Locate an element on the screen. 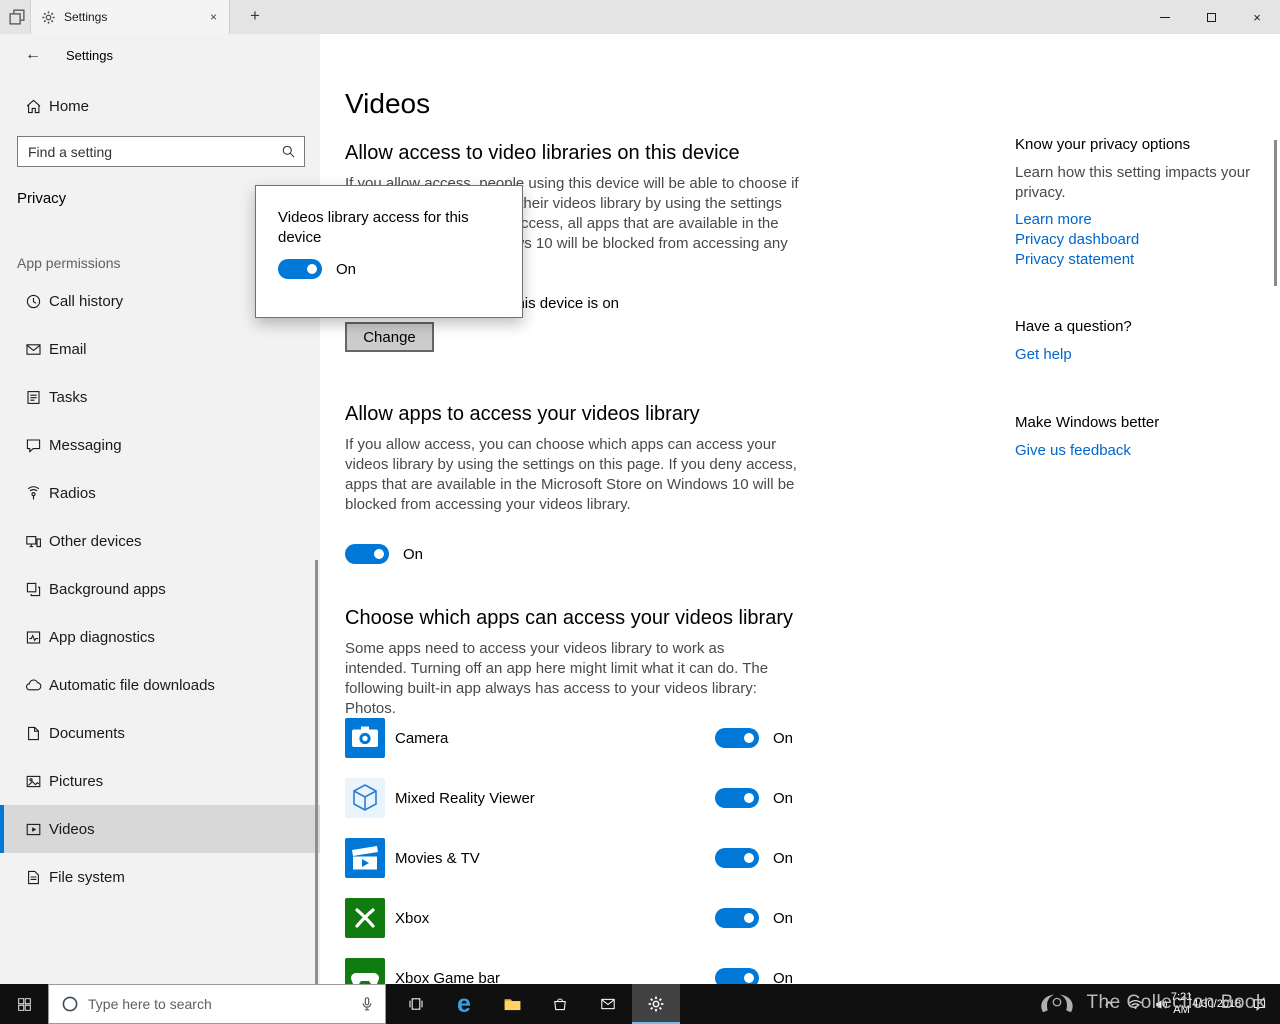 This screenshot has height=1024, width=1280. taskbar-search is located at coordinates (217, 1004).